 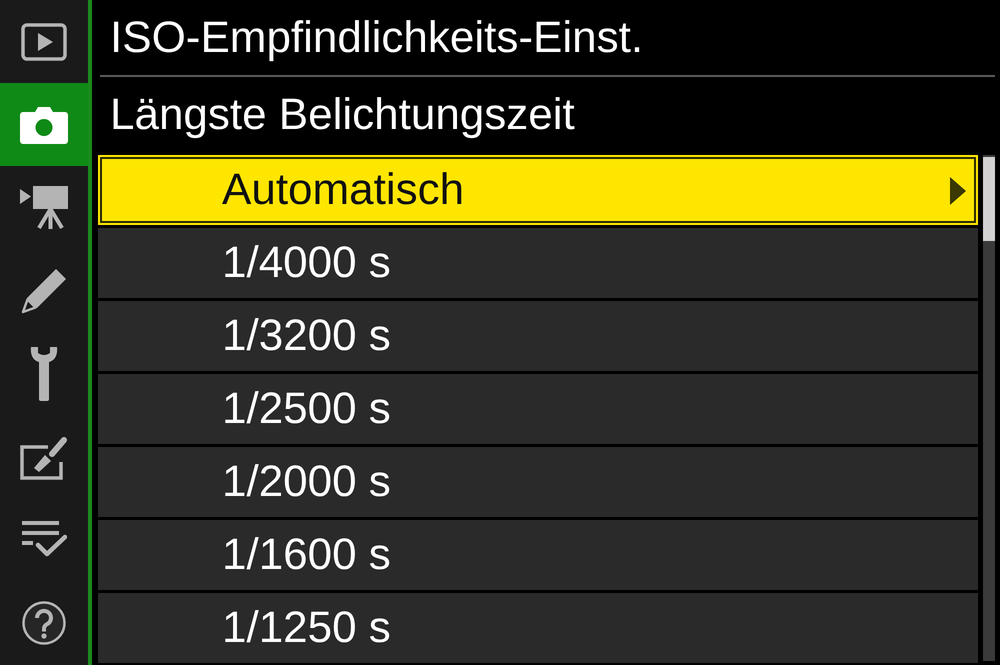 What do you see at coordinates (538, 263) in the screenshot?
I see `menu-option: 1/4000 s` at bounding box center [538, 263].